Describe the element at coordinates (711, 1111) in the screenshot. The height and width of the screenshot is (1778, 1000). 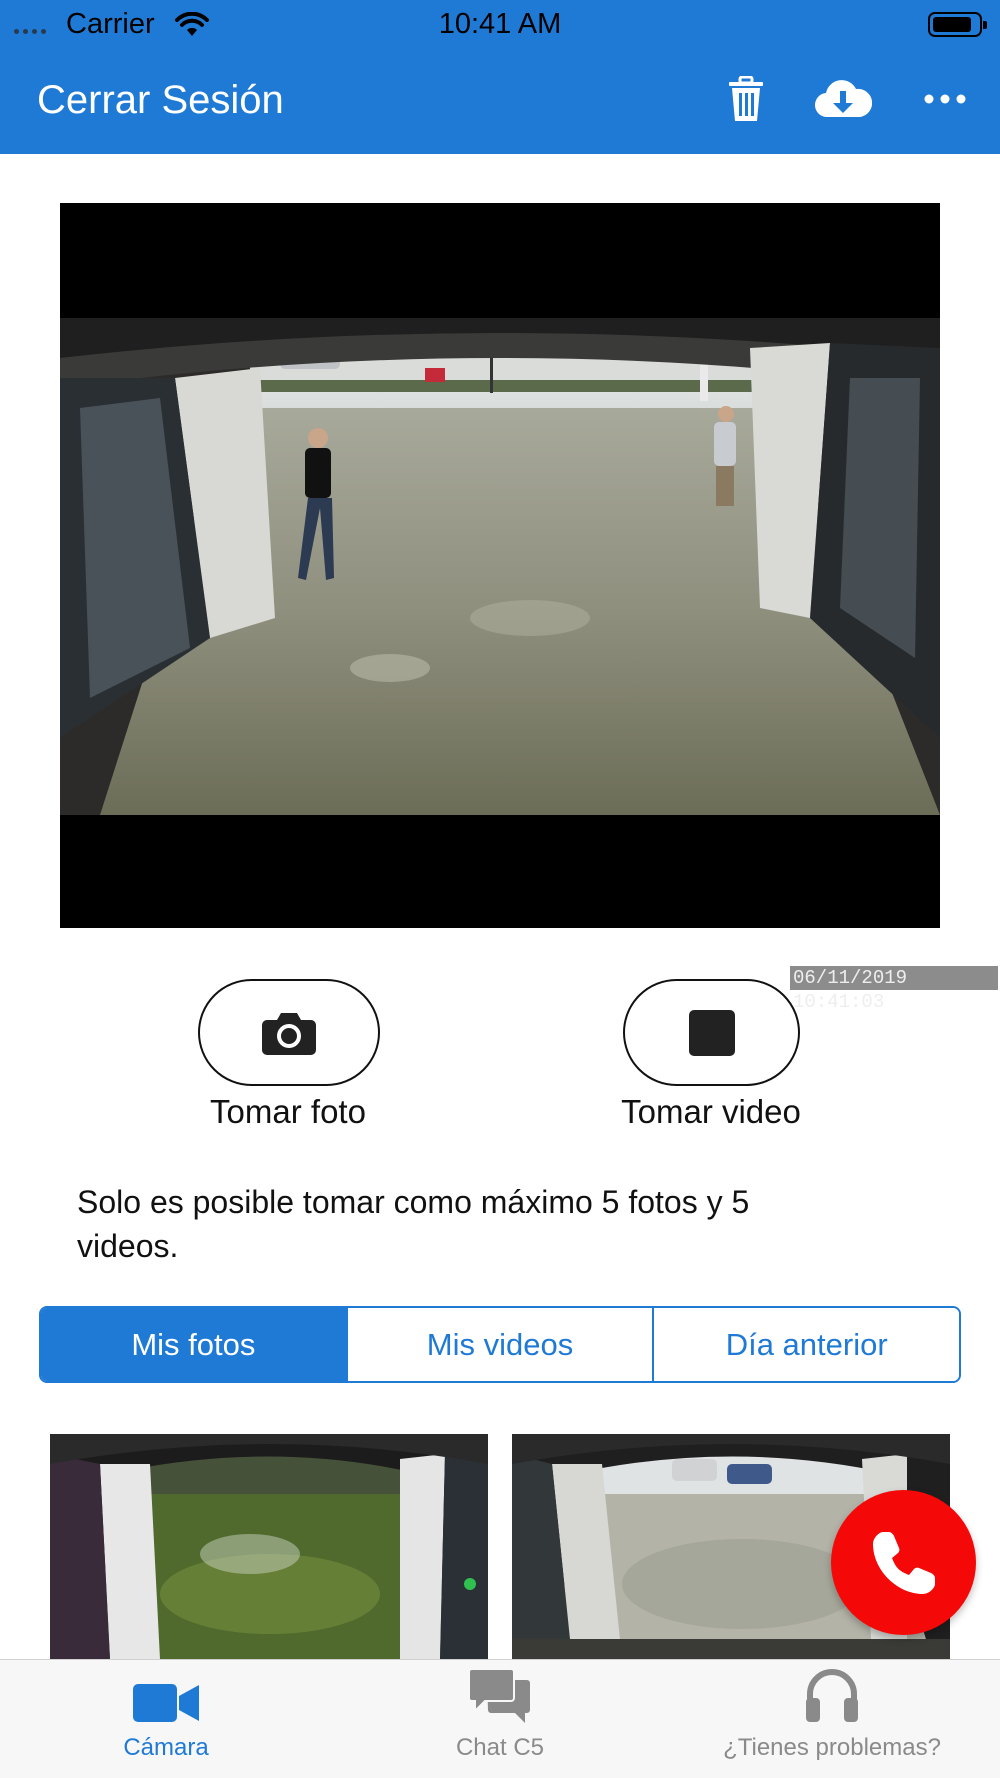
I see `take-video-label: Tomar video` at that location.